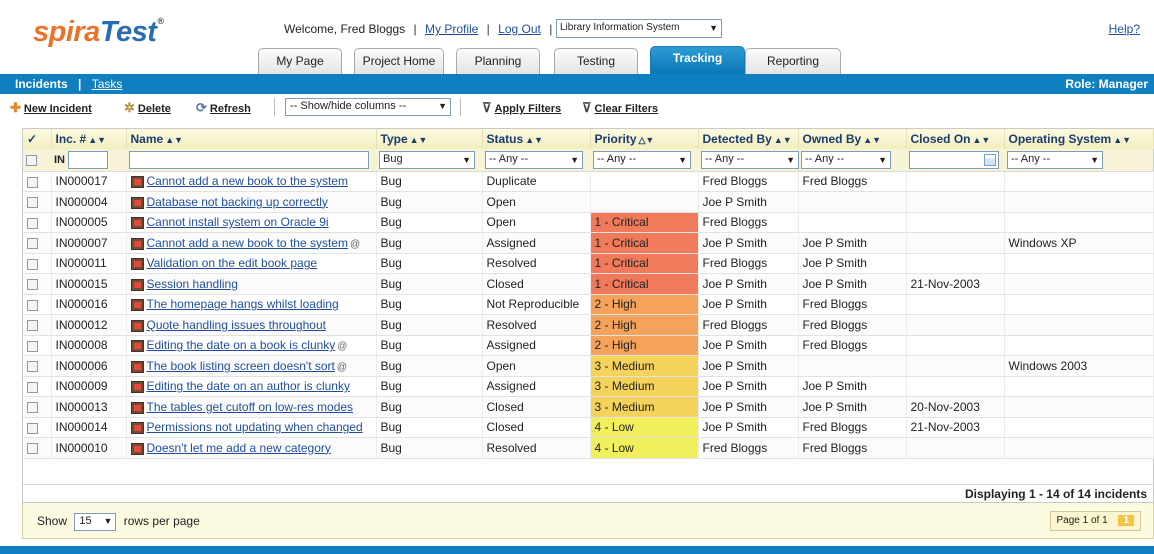  I want to click on column-header-priority: Priority △▼, so click(644, 139).